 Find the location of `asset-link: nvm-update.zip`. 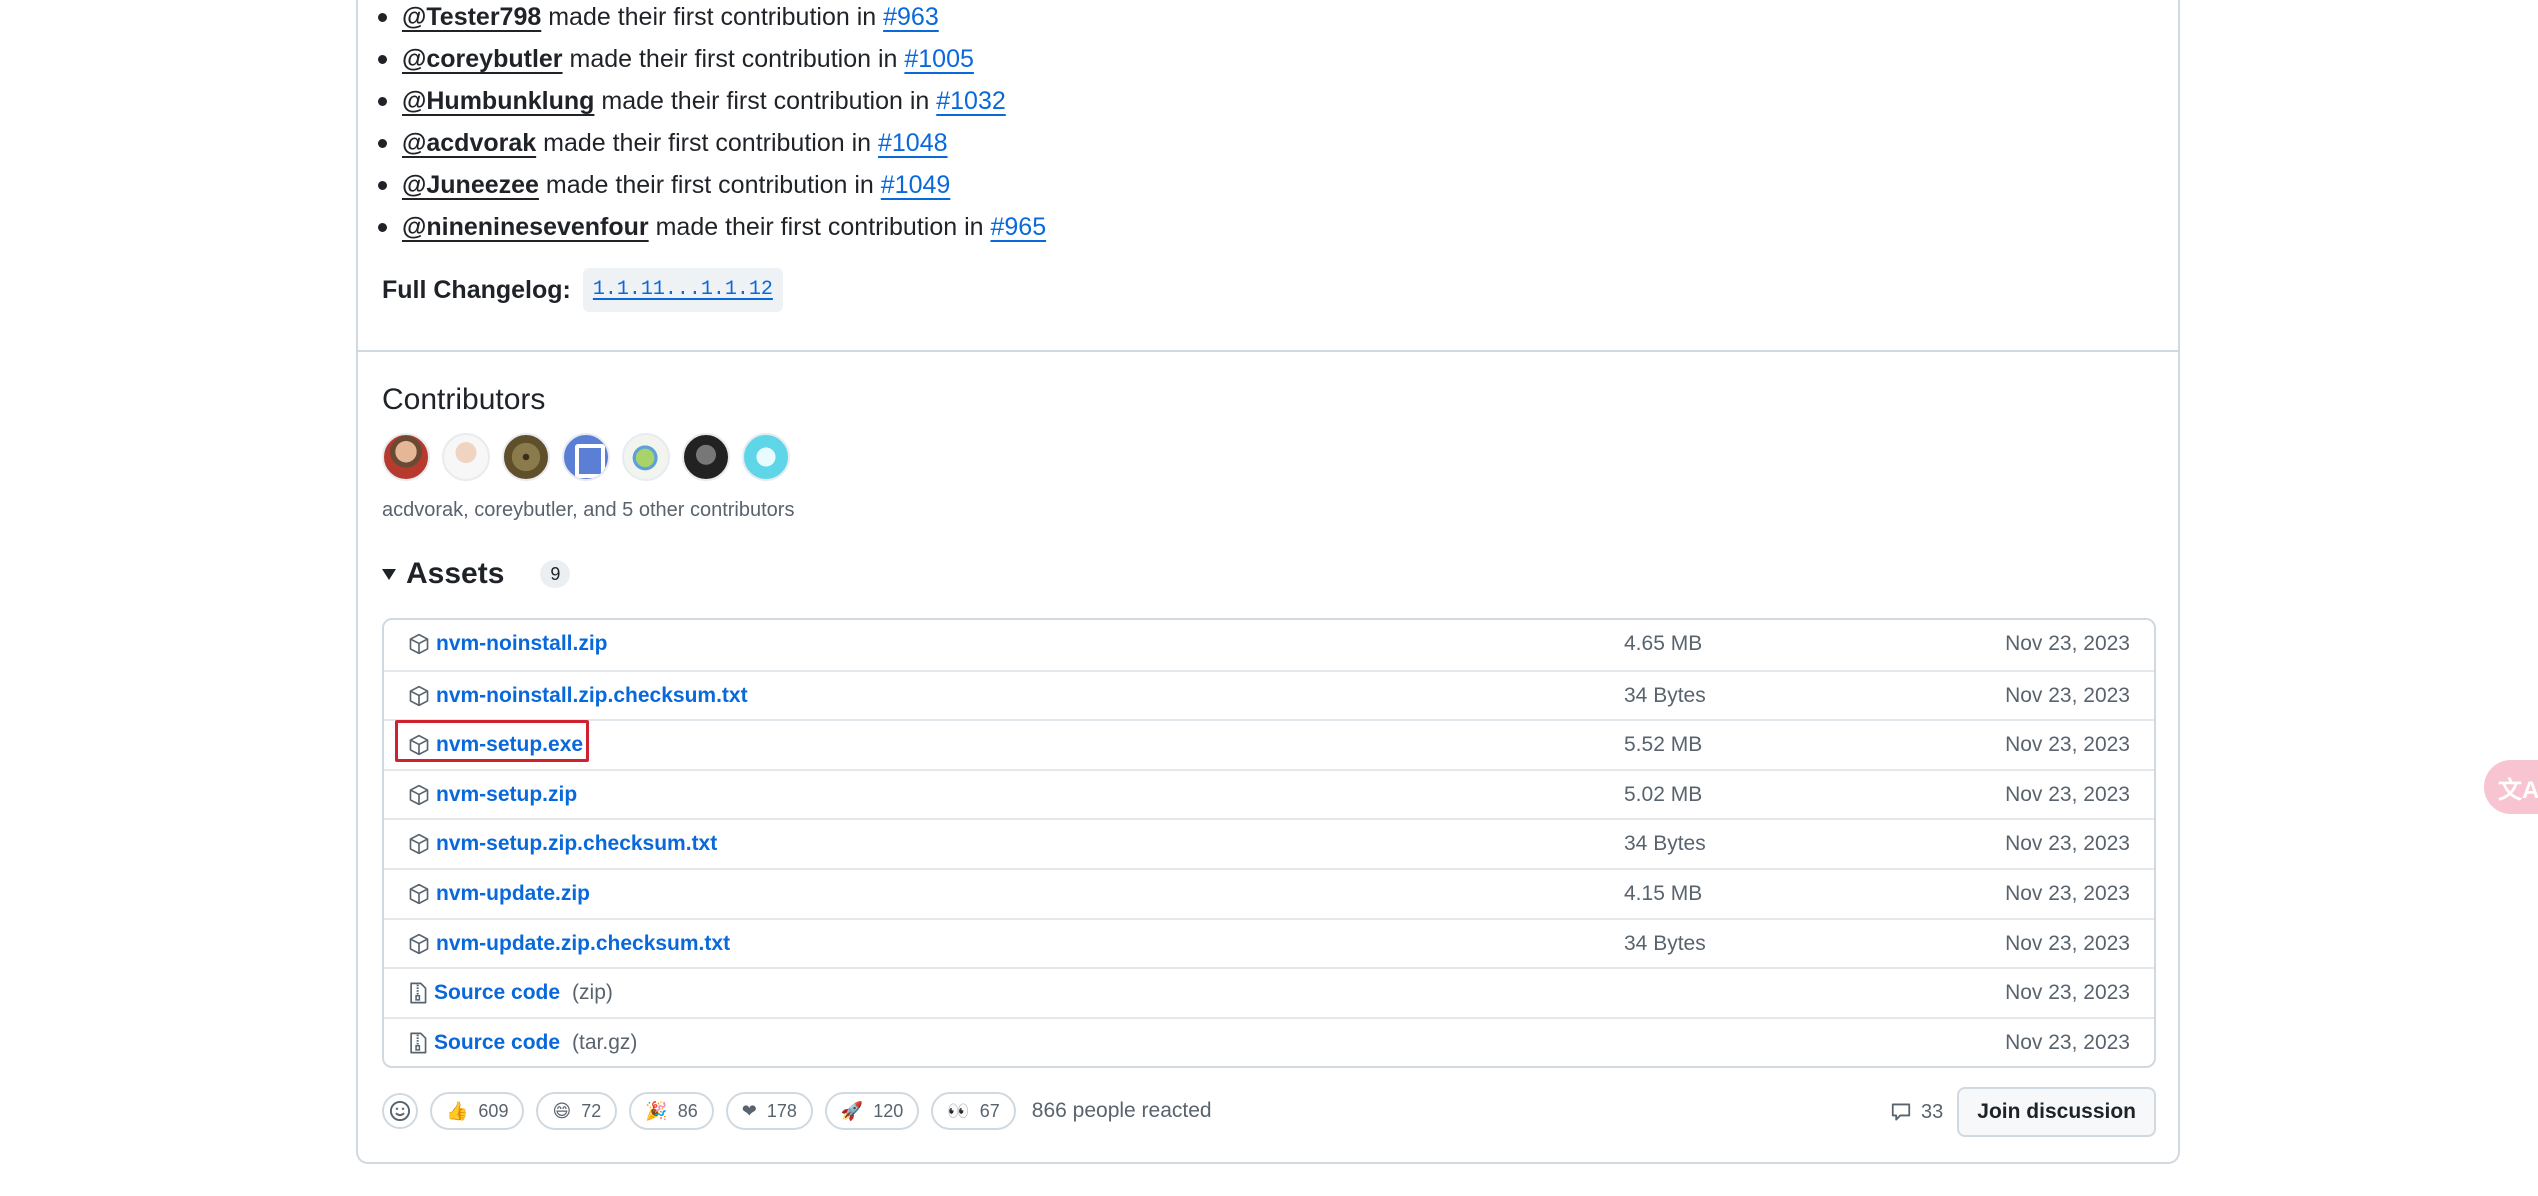

asset-link: nvm-update.zip is located at coordinates (513, 894).